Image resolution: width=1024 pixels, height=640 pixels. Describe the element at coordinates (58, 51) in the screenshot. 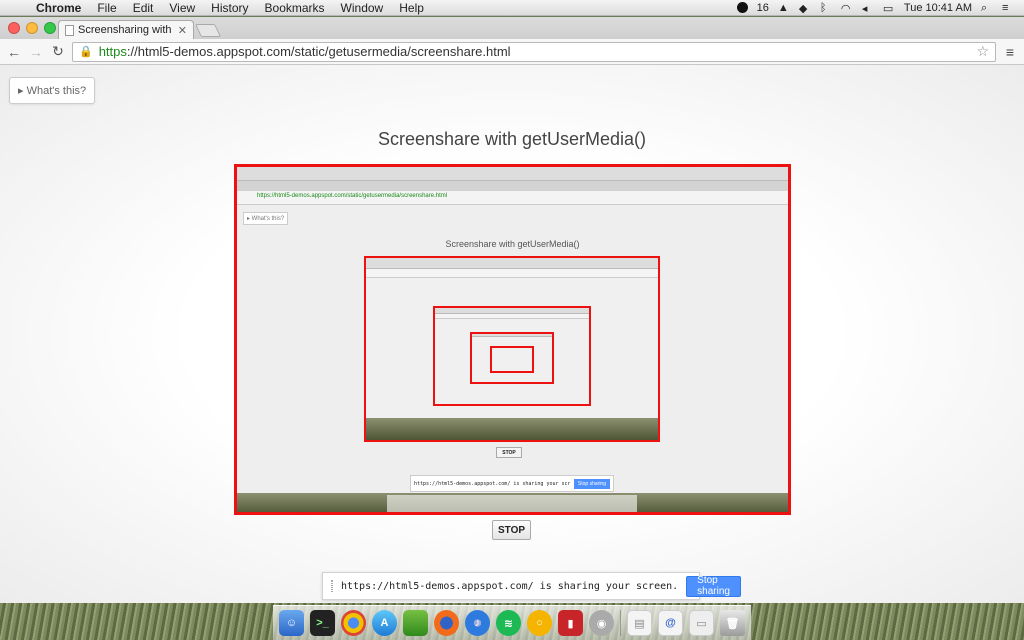

I see `reload-icon: ↻` at that location.